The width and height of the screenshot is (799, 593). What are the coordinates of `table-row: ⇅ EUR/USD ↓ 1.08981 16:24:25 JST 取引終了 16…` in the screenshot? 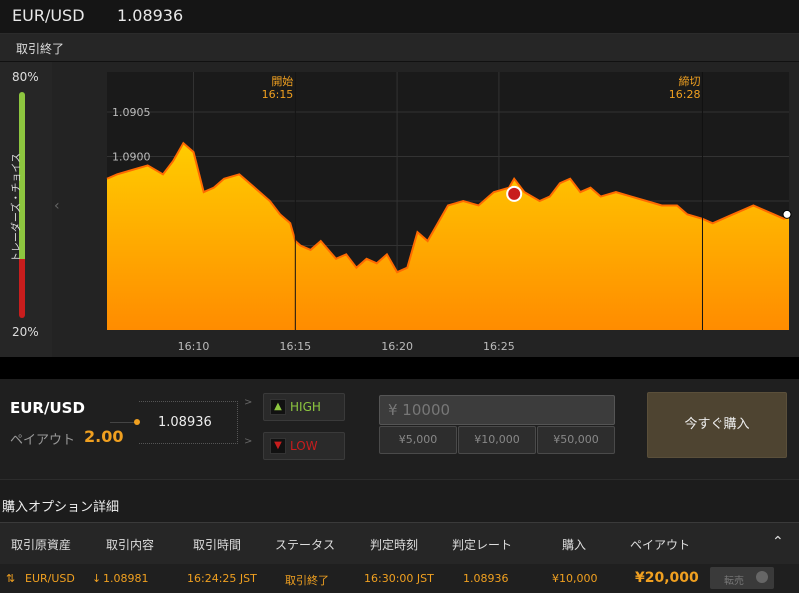 It's located at (399, 578).